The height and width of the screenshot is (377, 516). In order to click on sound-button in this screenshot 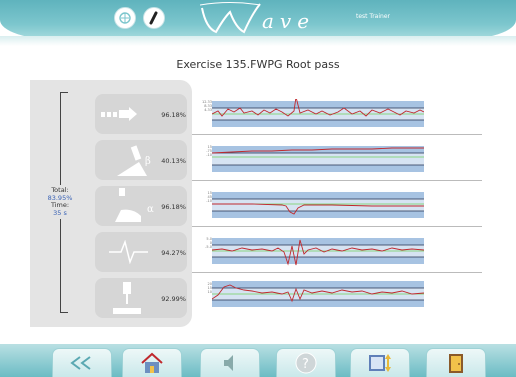, I will do `click(230, 362)`.